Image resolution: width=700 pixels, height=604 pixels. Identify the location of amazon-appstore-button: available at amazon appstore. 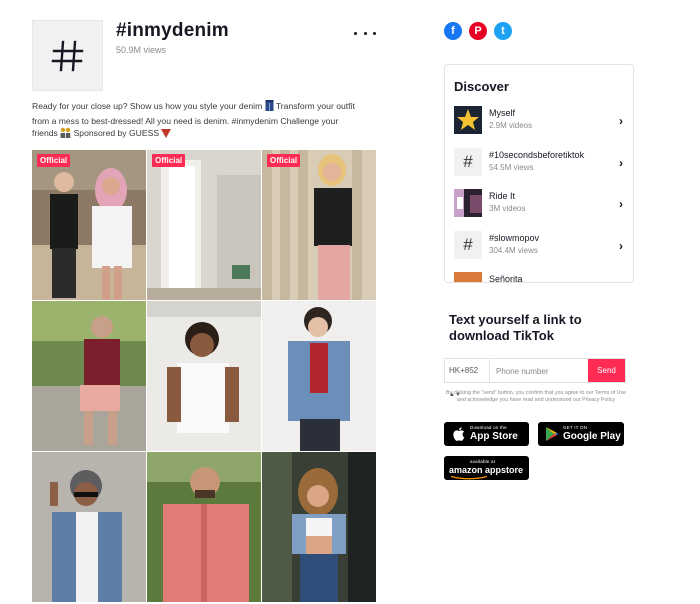
(486, 468).